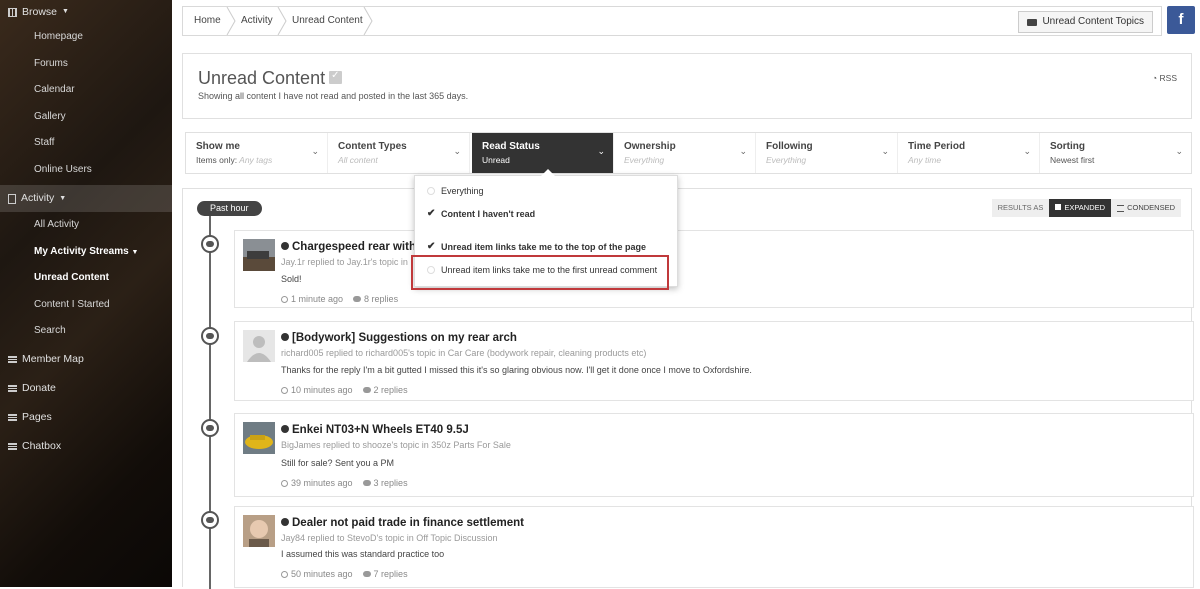 This screenshot has width=1200, height=589. What do you see at coordinates (327, 21) in the screenshot?
I see `breadcrumb-unread-content: Unread Content` at bounding box center [327, 21].